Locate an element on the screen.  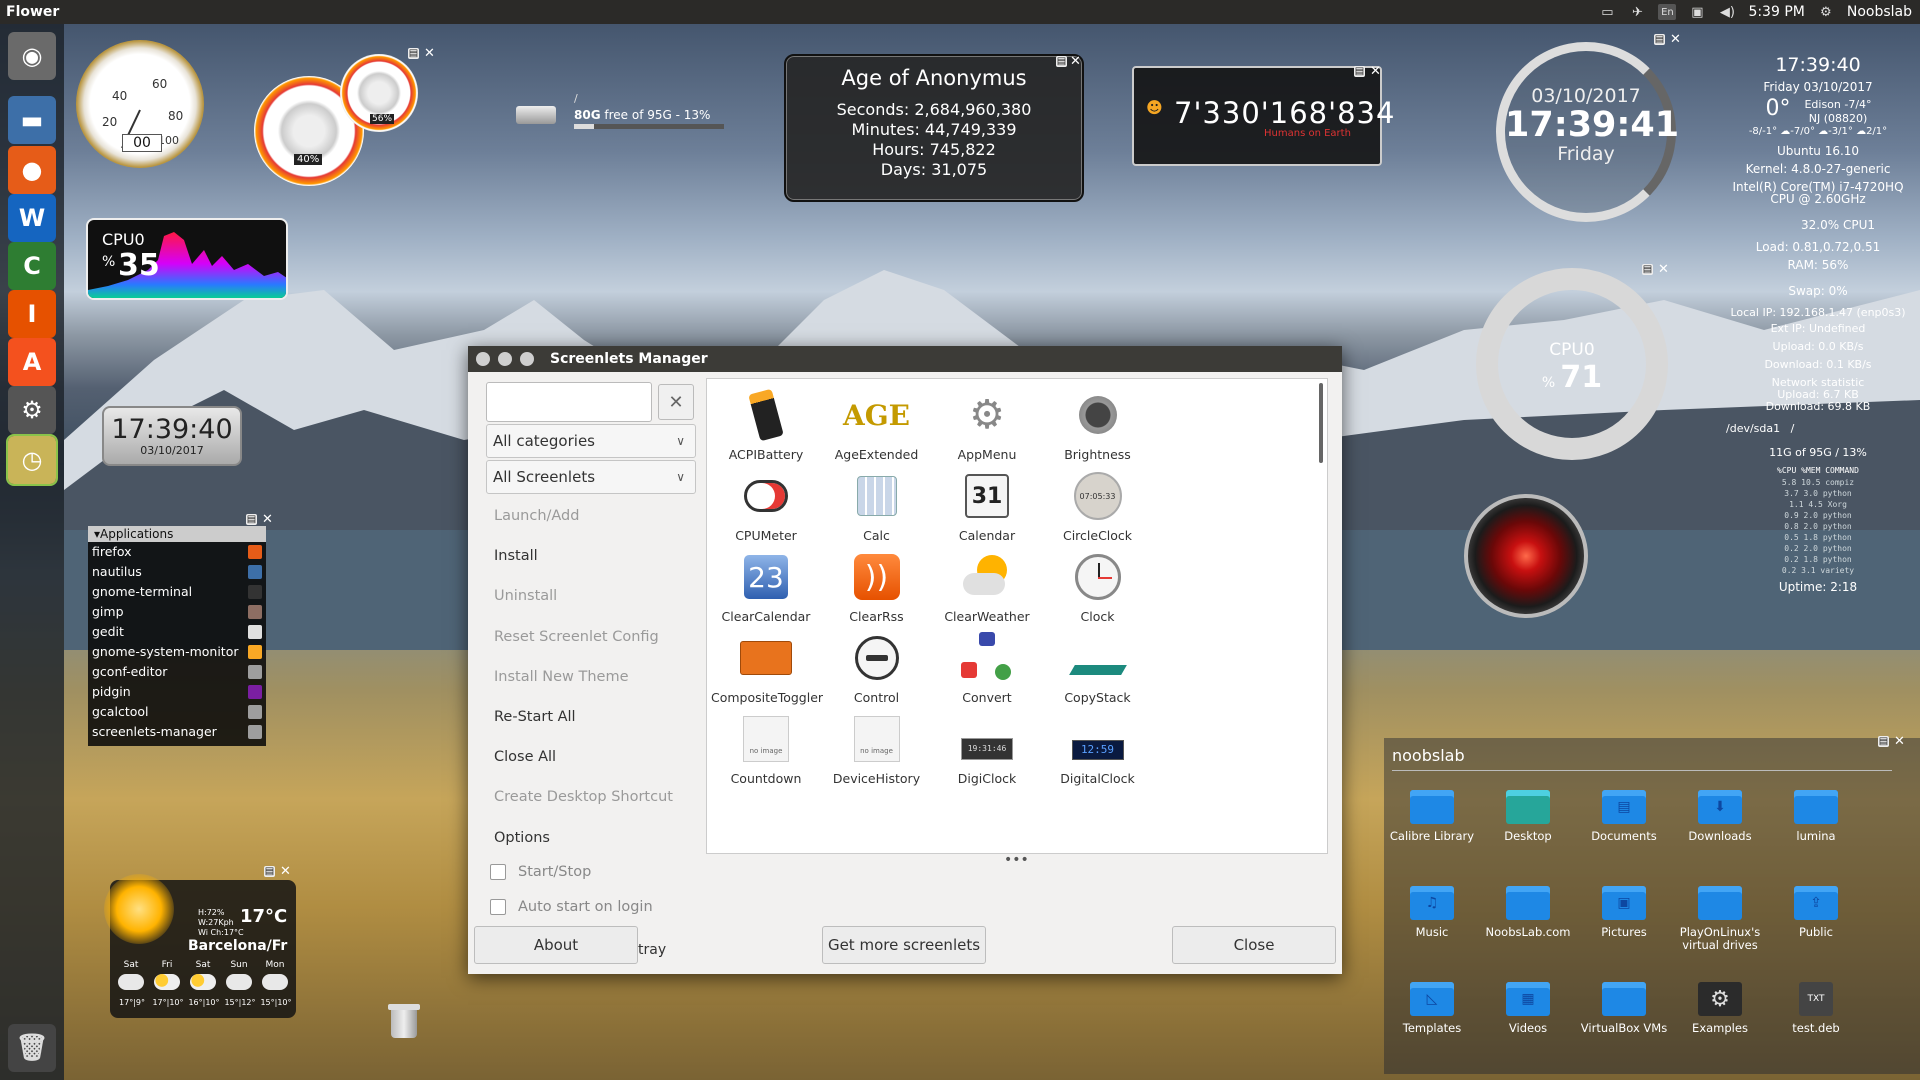
get-more-screenlets-button: Get more screenlets is located at coordinates (904, 945).